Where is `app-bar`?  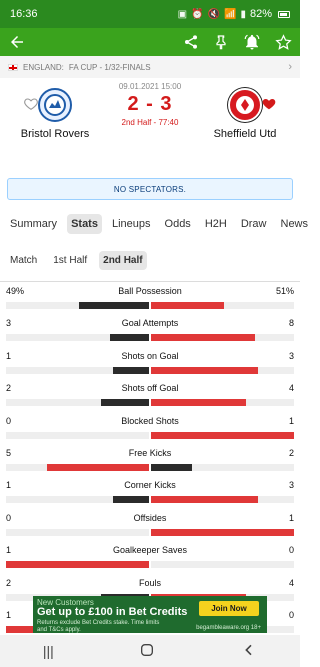
app-bar is located at coordinates (150, 42).